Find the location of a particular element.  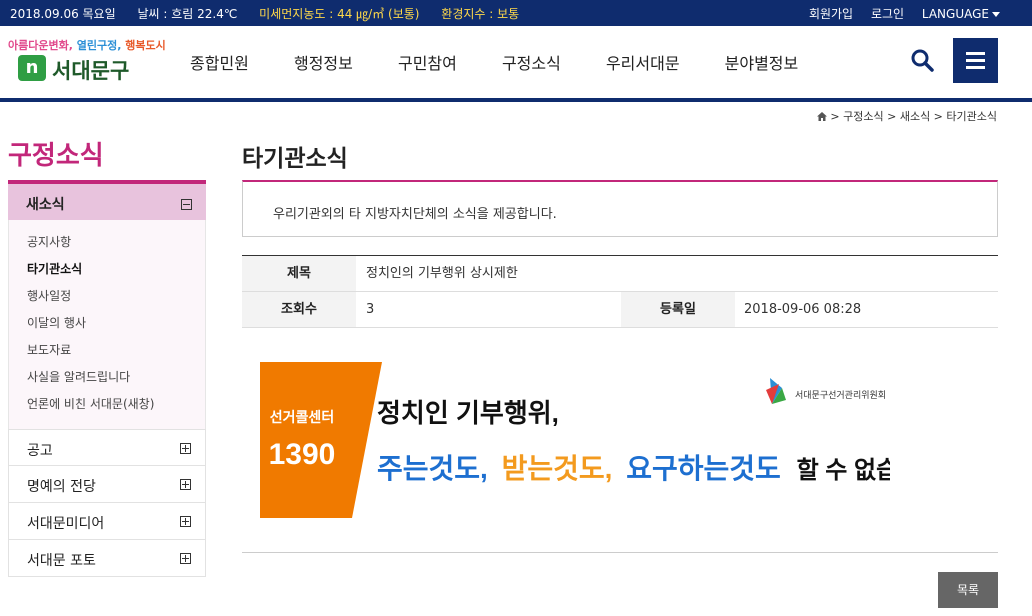

menu-button is located at coordinates (975, 60).